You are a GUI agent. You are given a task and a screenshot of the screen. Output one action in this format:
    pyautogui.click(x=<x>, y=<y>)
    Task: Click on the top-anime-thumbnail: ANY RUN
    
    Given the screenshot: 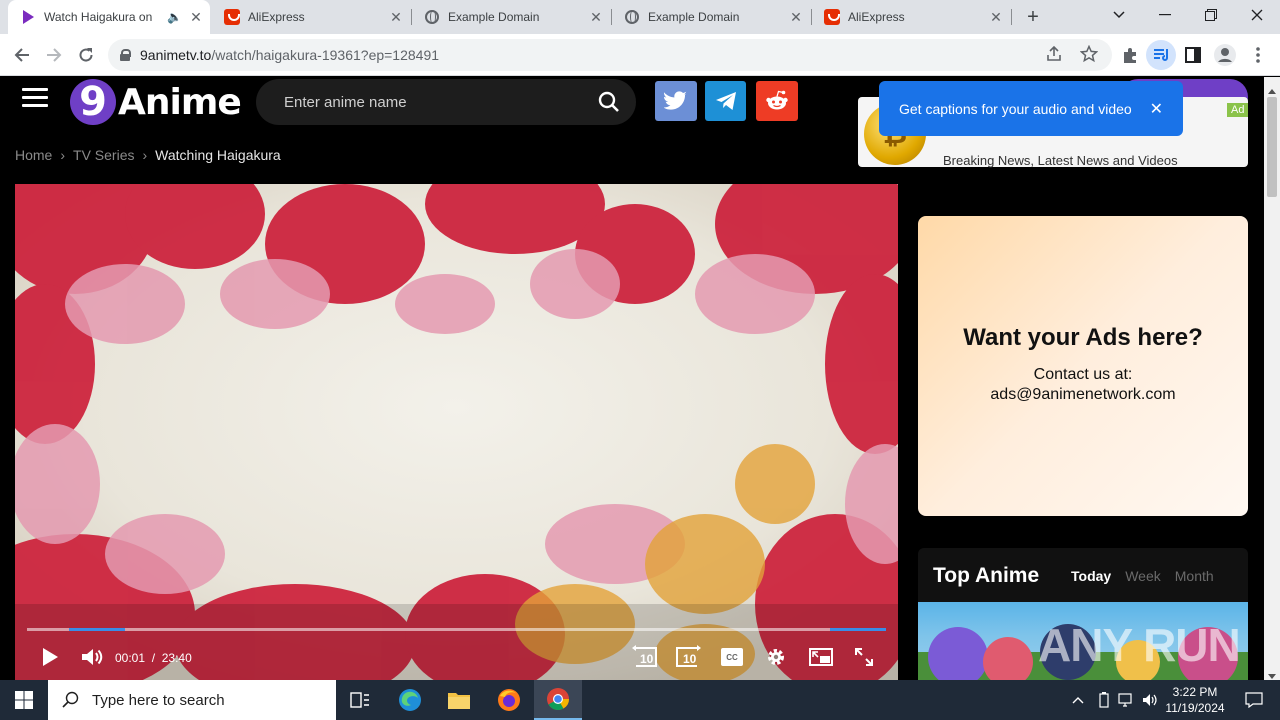 What is the action you would take?
    pyautogui.click(x=1083, y=641)
    